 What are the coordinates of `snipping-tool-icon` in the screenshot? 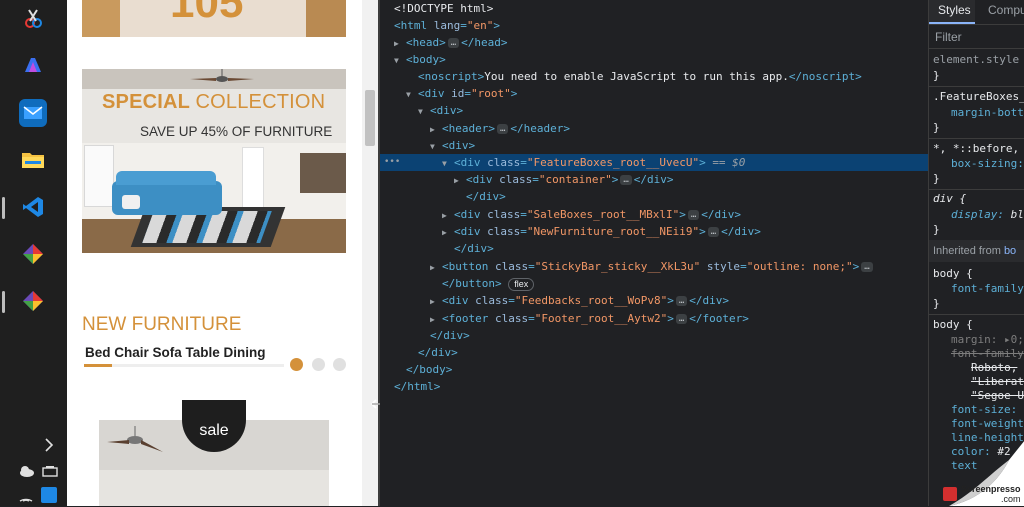 It's located at (33, 19).